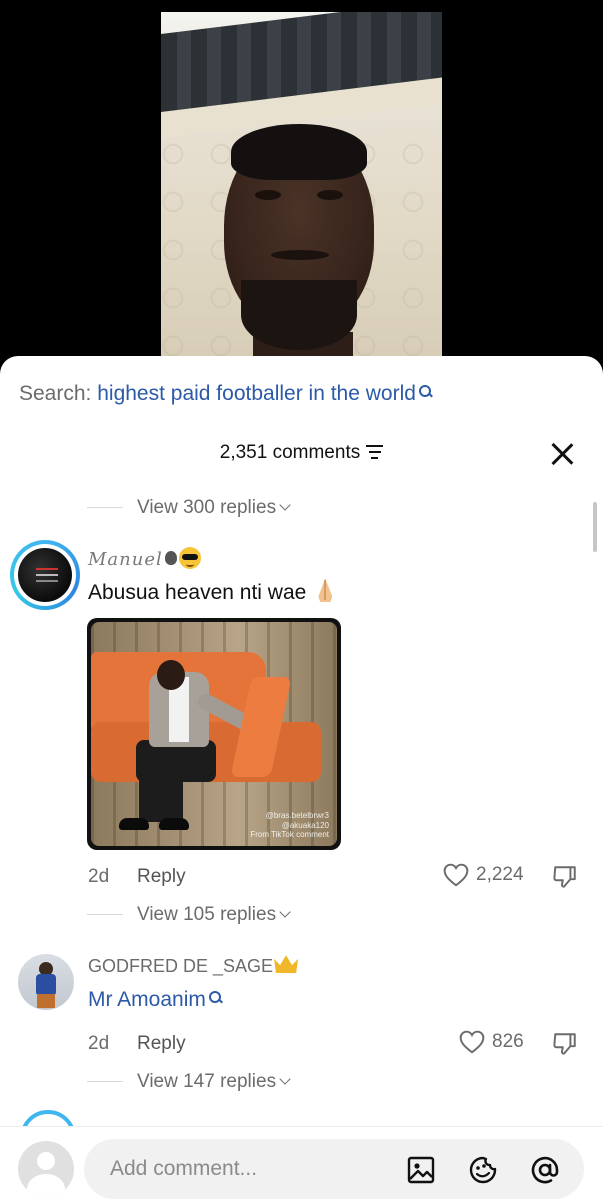 Image resolution: width=603 pixels, height=1200 pixels. I want to click on watermark-line: From TikTok comment, so click(289, 835).